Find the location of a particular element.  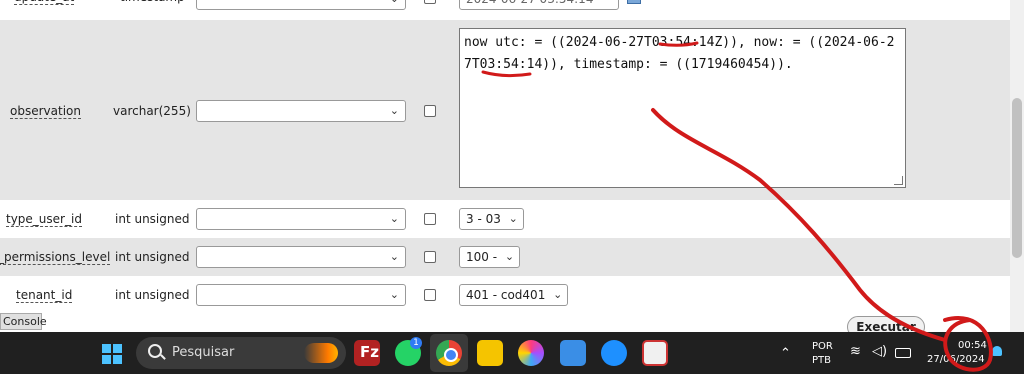

value-select-tenant-id-label: 401 - cod401 is located at coordinates (506, 295).